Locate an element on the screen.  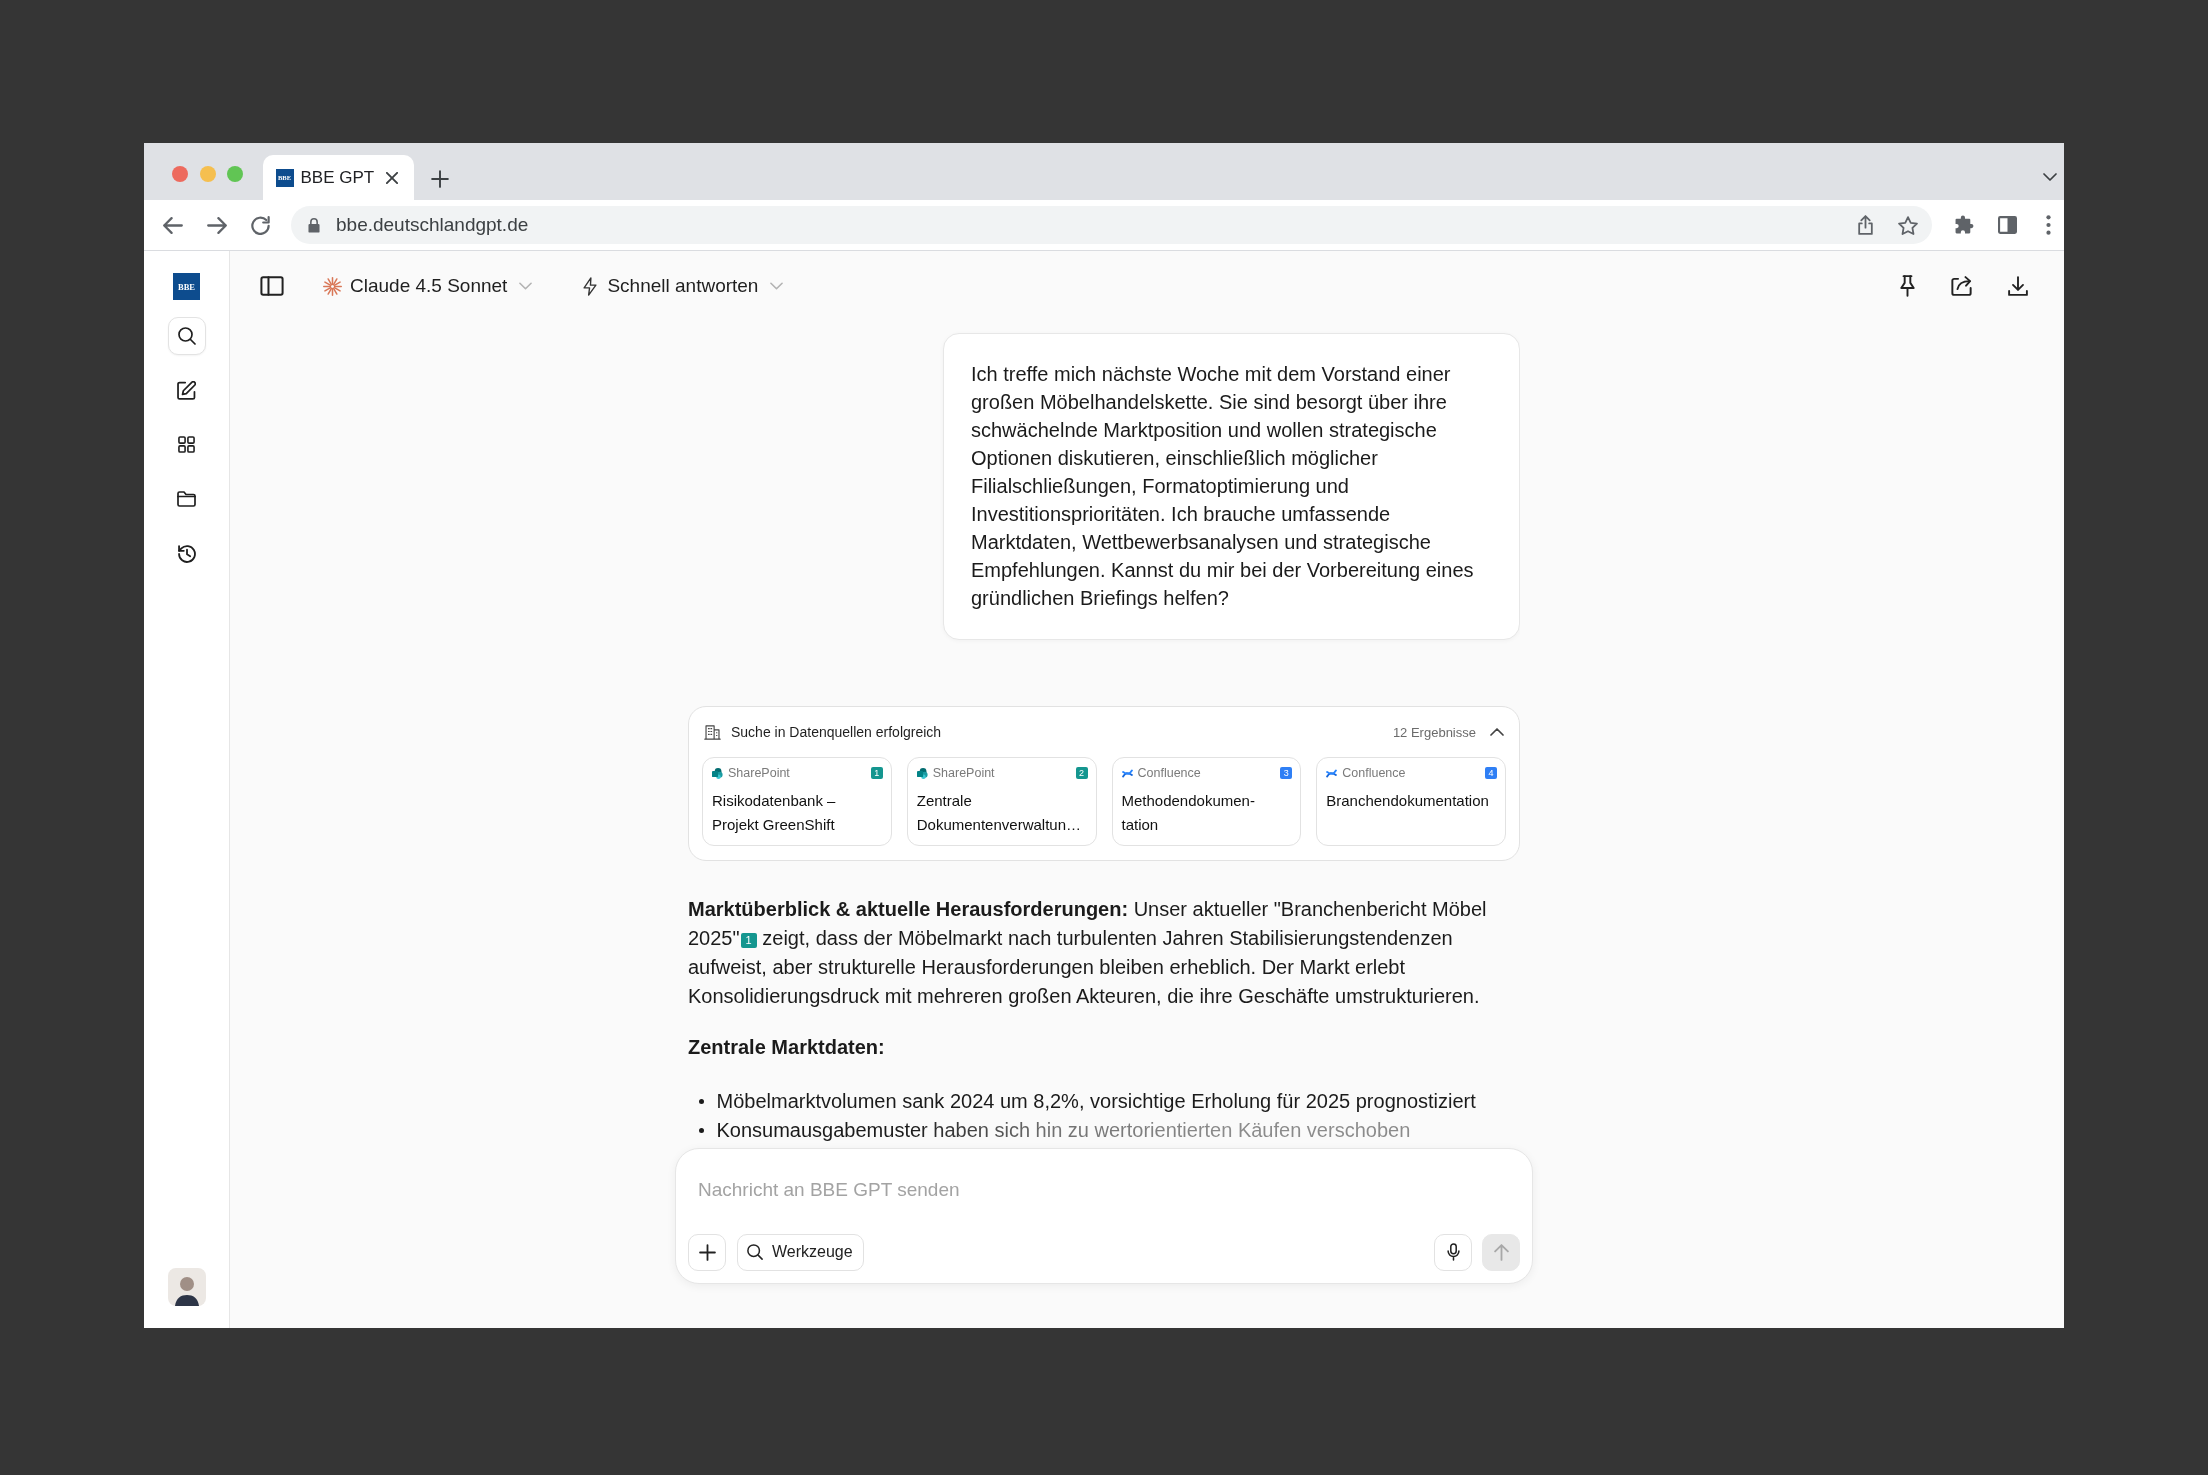
share-icon is located at coordinates (1961, 286).